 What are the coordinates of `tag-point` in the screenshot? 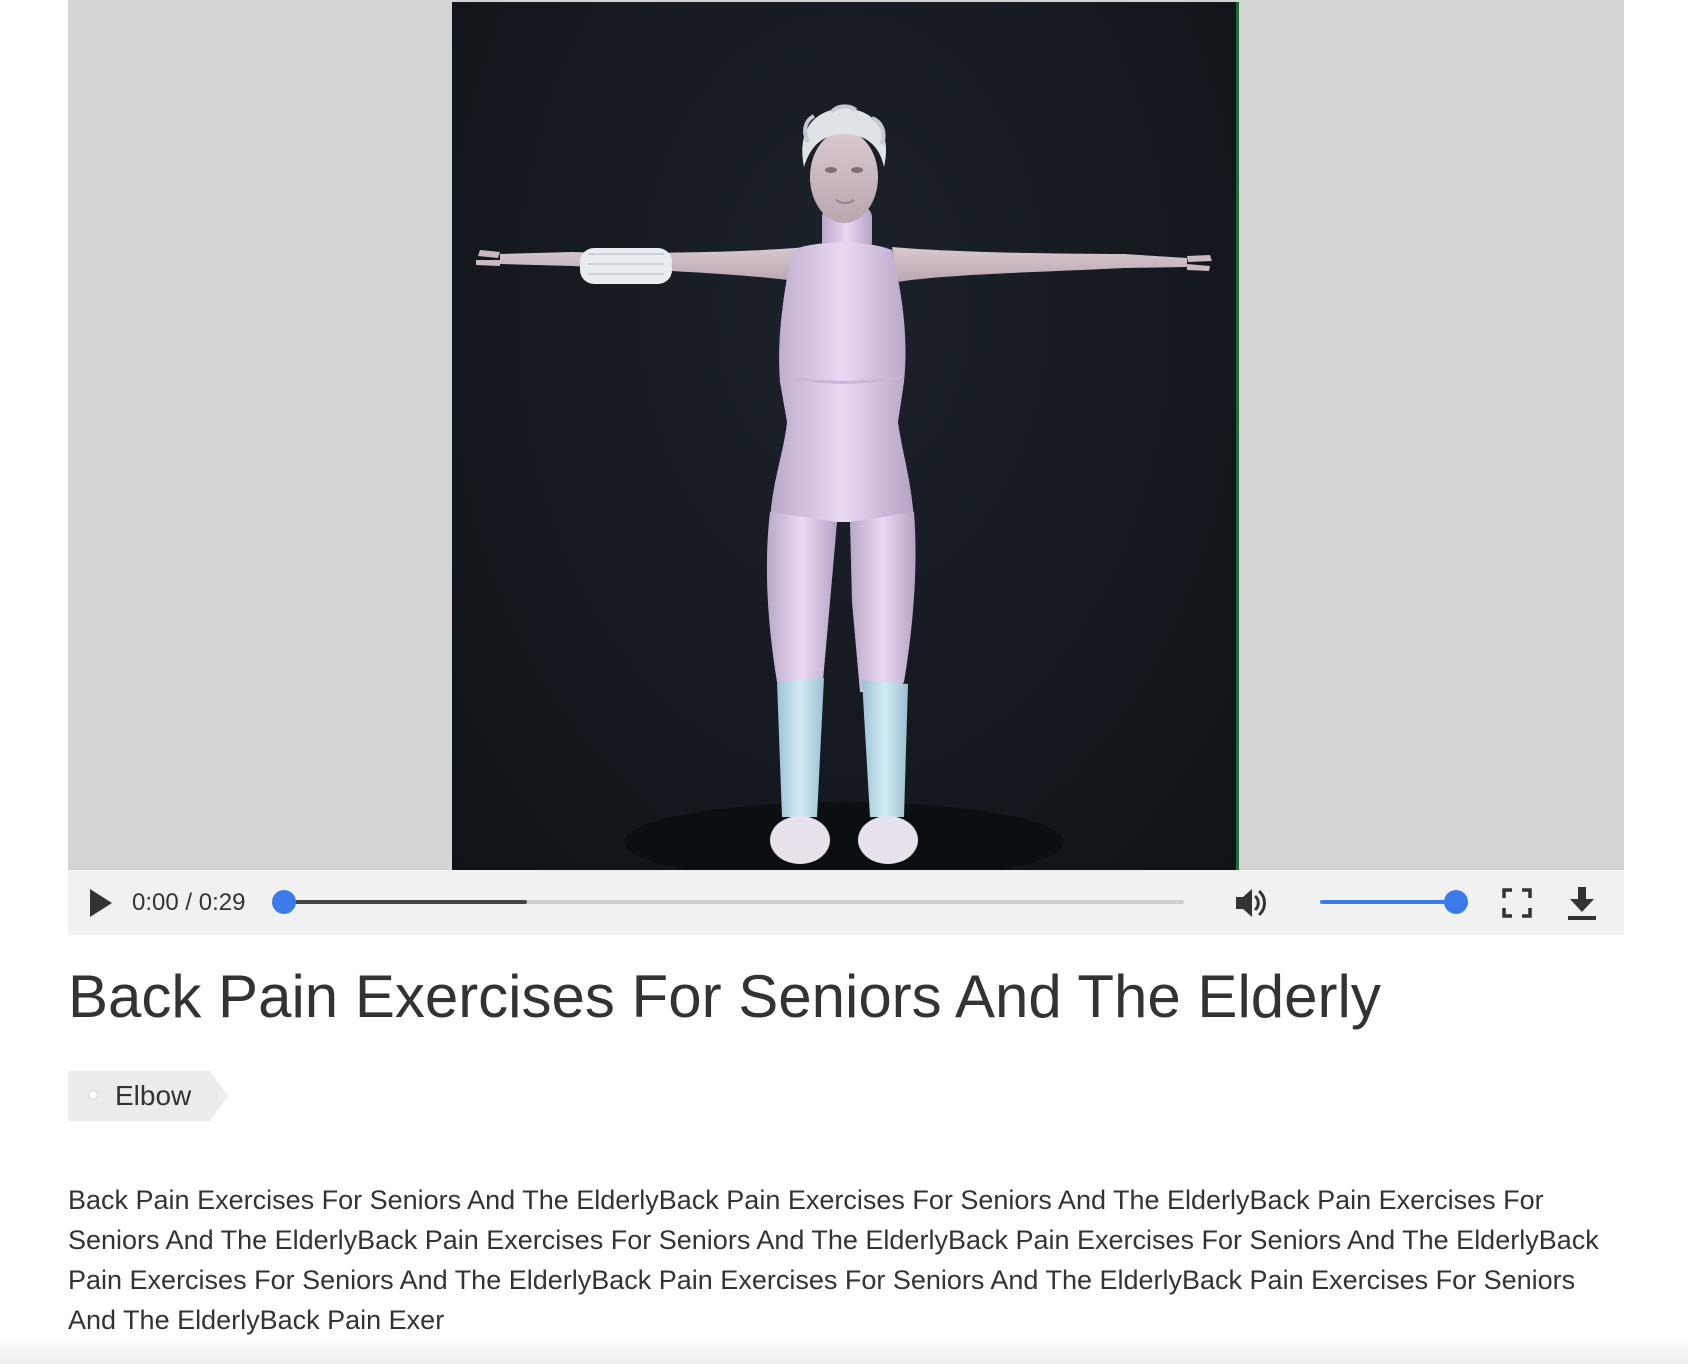 It's located at (219, 1096).